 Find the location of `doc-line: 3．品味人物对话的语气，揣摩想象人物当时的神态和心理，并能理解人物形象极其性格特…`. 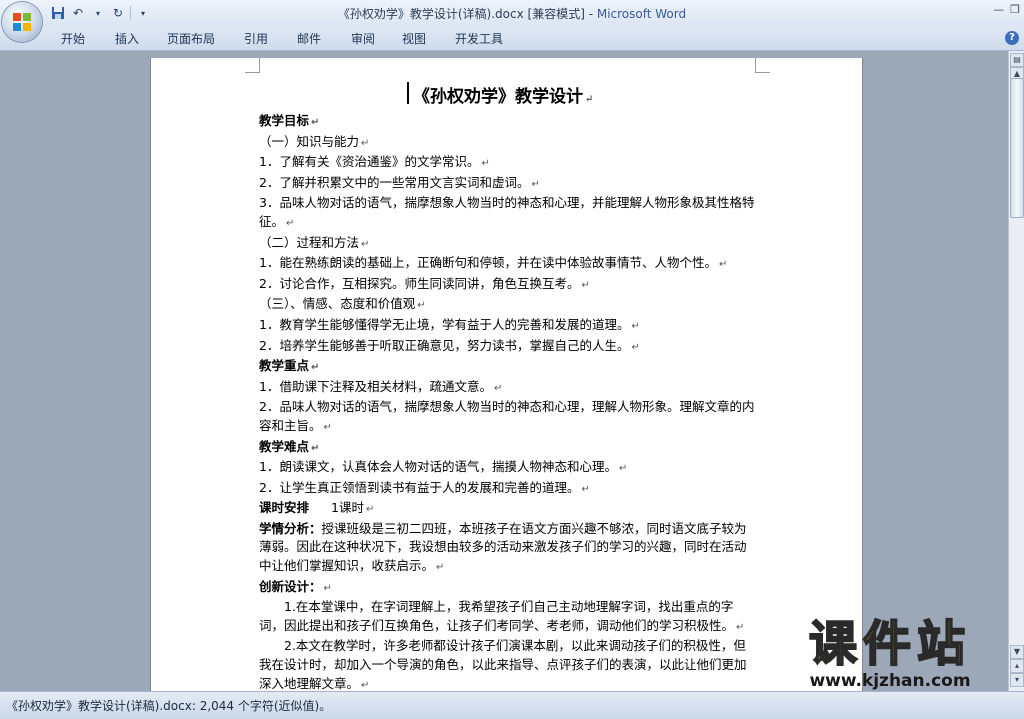

doc-line: 3．品味人物对话的语气，揣摩想象人物当时的神态和心理，并能理解人物形象极其性格特… is located at coordinates (507, 212).